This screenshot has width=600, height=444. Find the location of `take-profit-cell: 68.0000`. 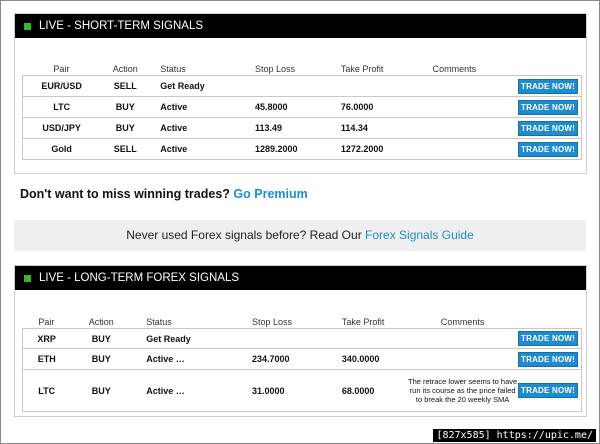

take-profit-cell: 68.0000 is located at coordinates (359, 390).